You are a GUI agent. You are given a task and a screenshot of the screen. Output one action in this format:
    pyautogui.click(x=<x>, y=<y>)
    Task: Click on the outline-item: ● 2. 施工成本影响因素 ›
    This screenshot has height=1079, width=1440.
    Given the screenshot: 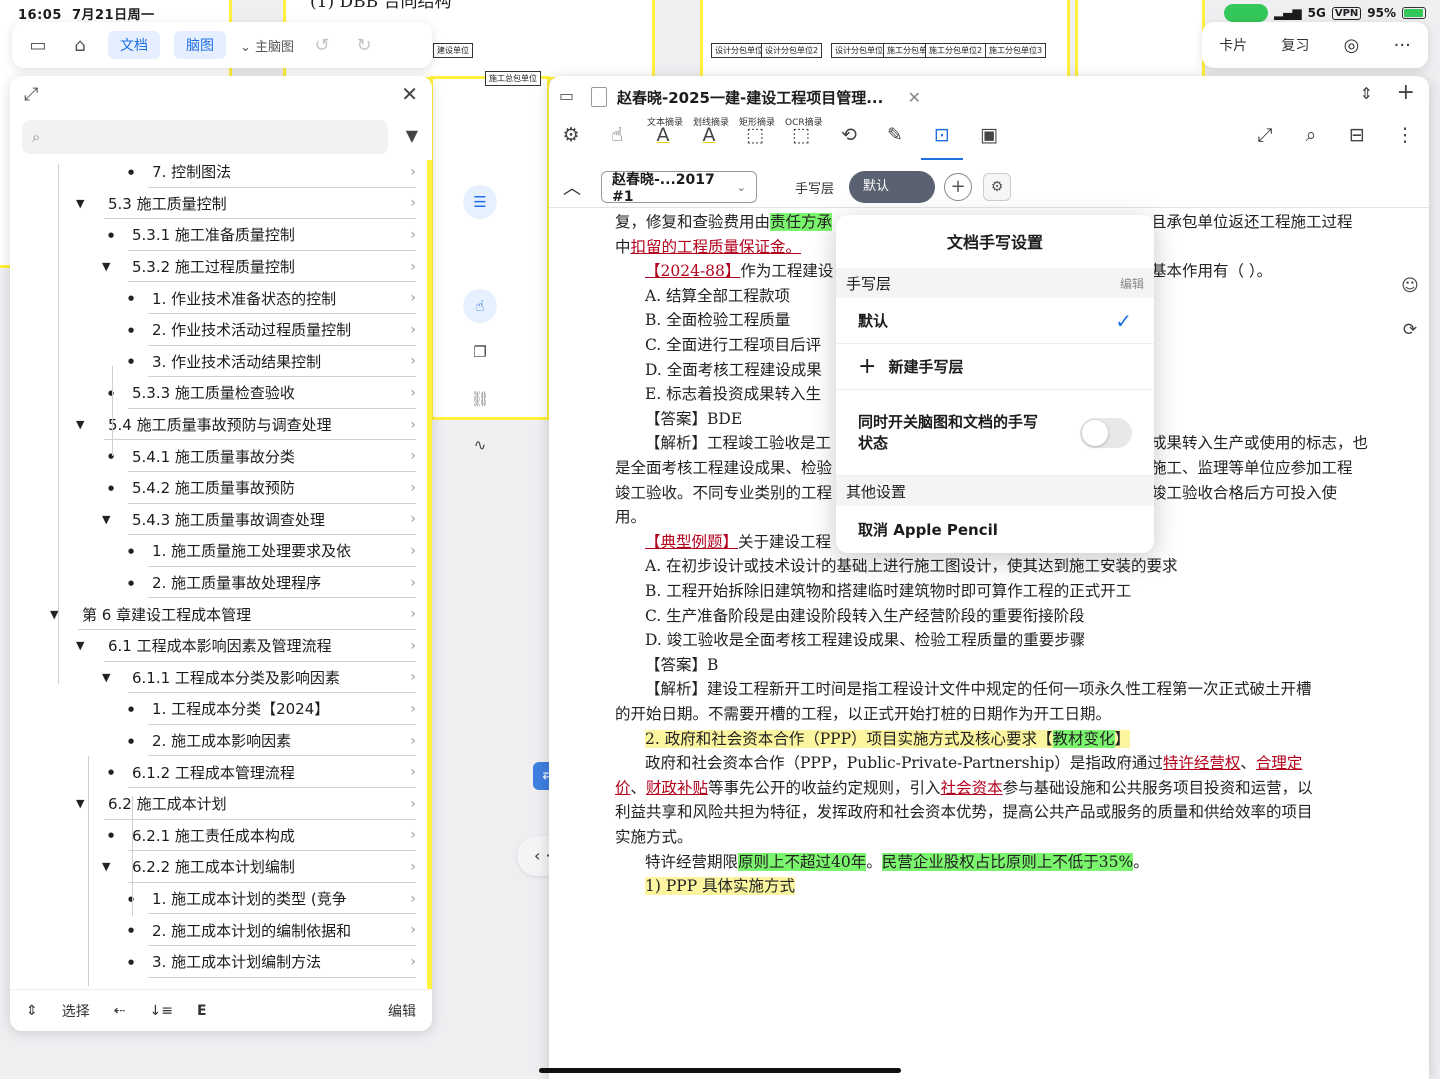 What is the action you would take?
    pyautogui.click(x=213, y=741)
    